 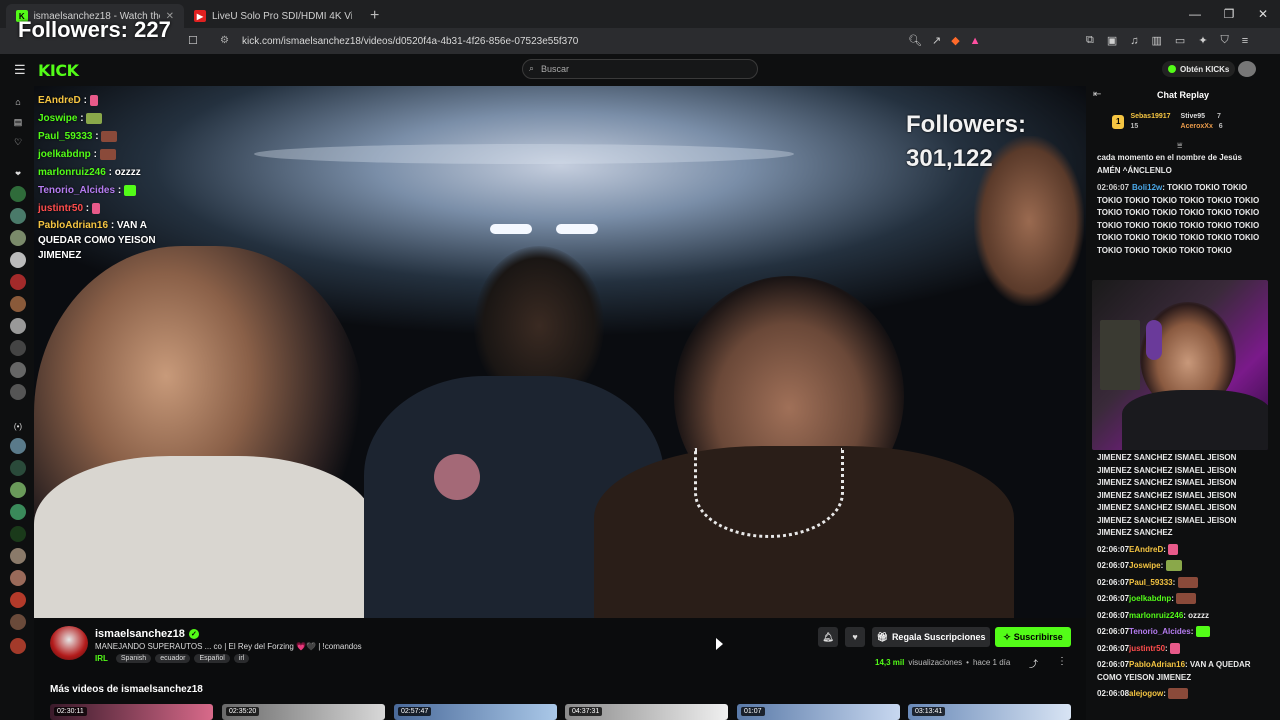 I want to click on chat-message: 02:06:07Joswipe:, so click(x=1185, y=566).